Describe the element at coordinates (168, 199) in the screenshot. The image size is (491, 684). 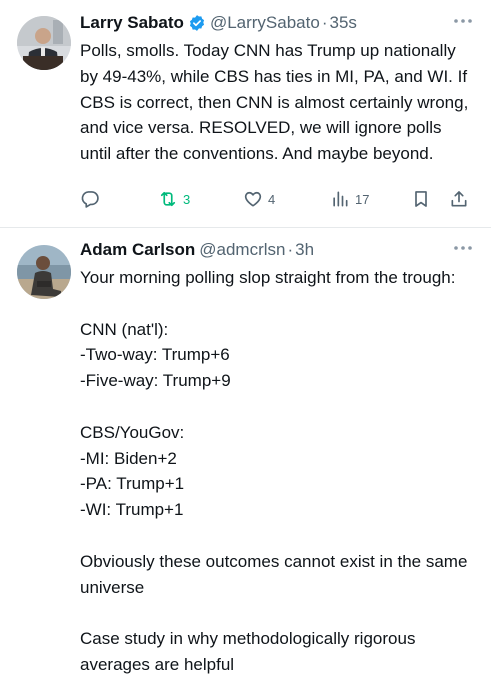
I see `repost-icon` at that location.